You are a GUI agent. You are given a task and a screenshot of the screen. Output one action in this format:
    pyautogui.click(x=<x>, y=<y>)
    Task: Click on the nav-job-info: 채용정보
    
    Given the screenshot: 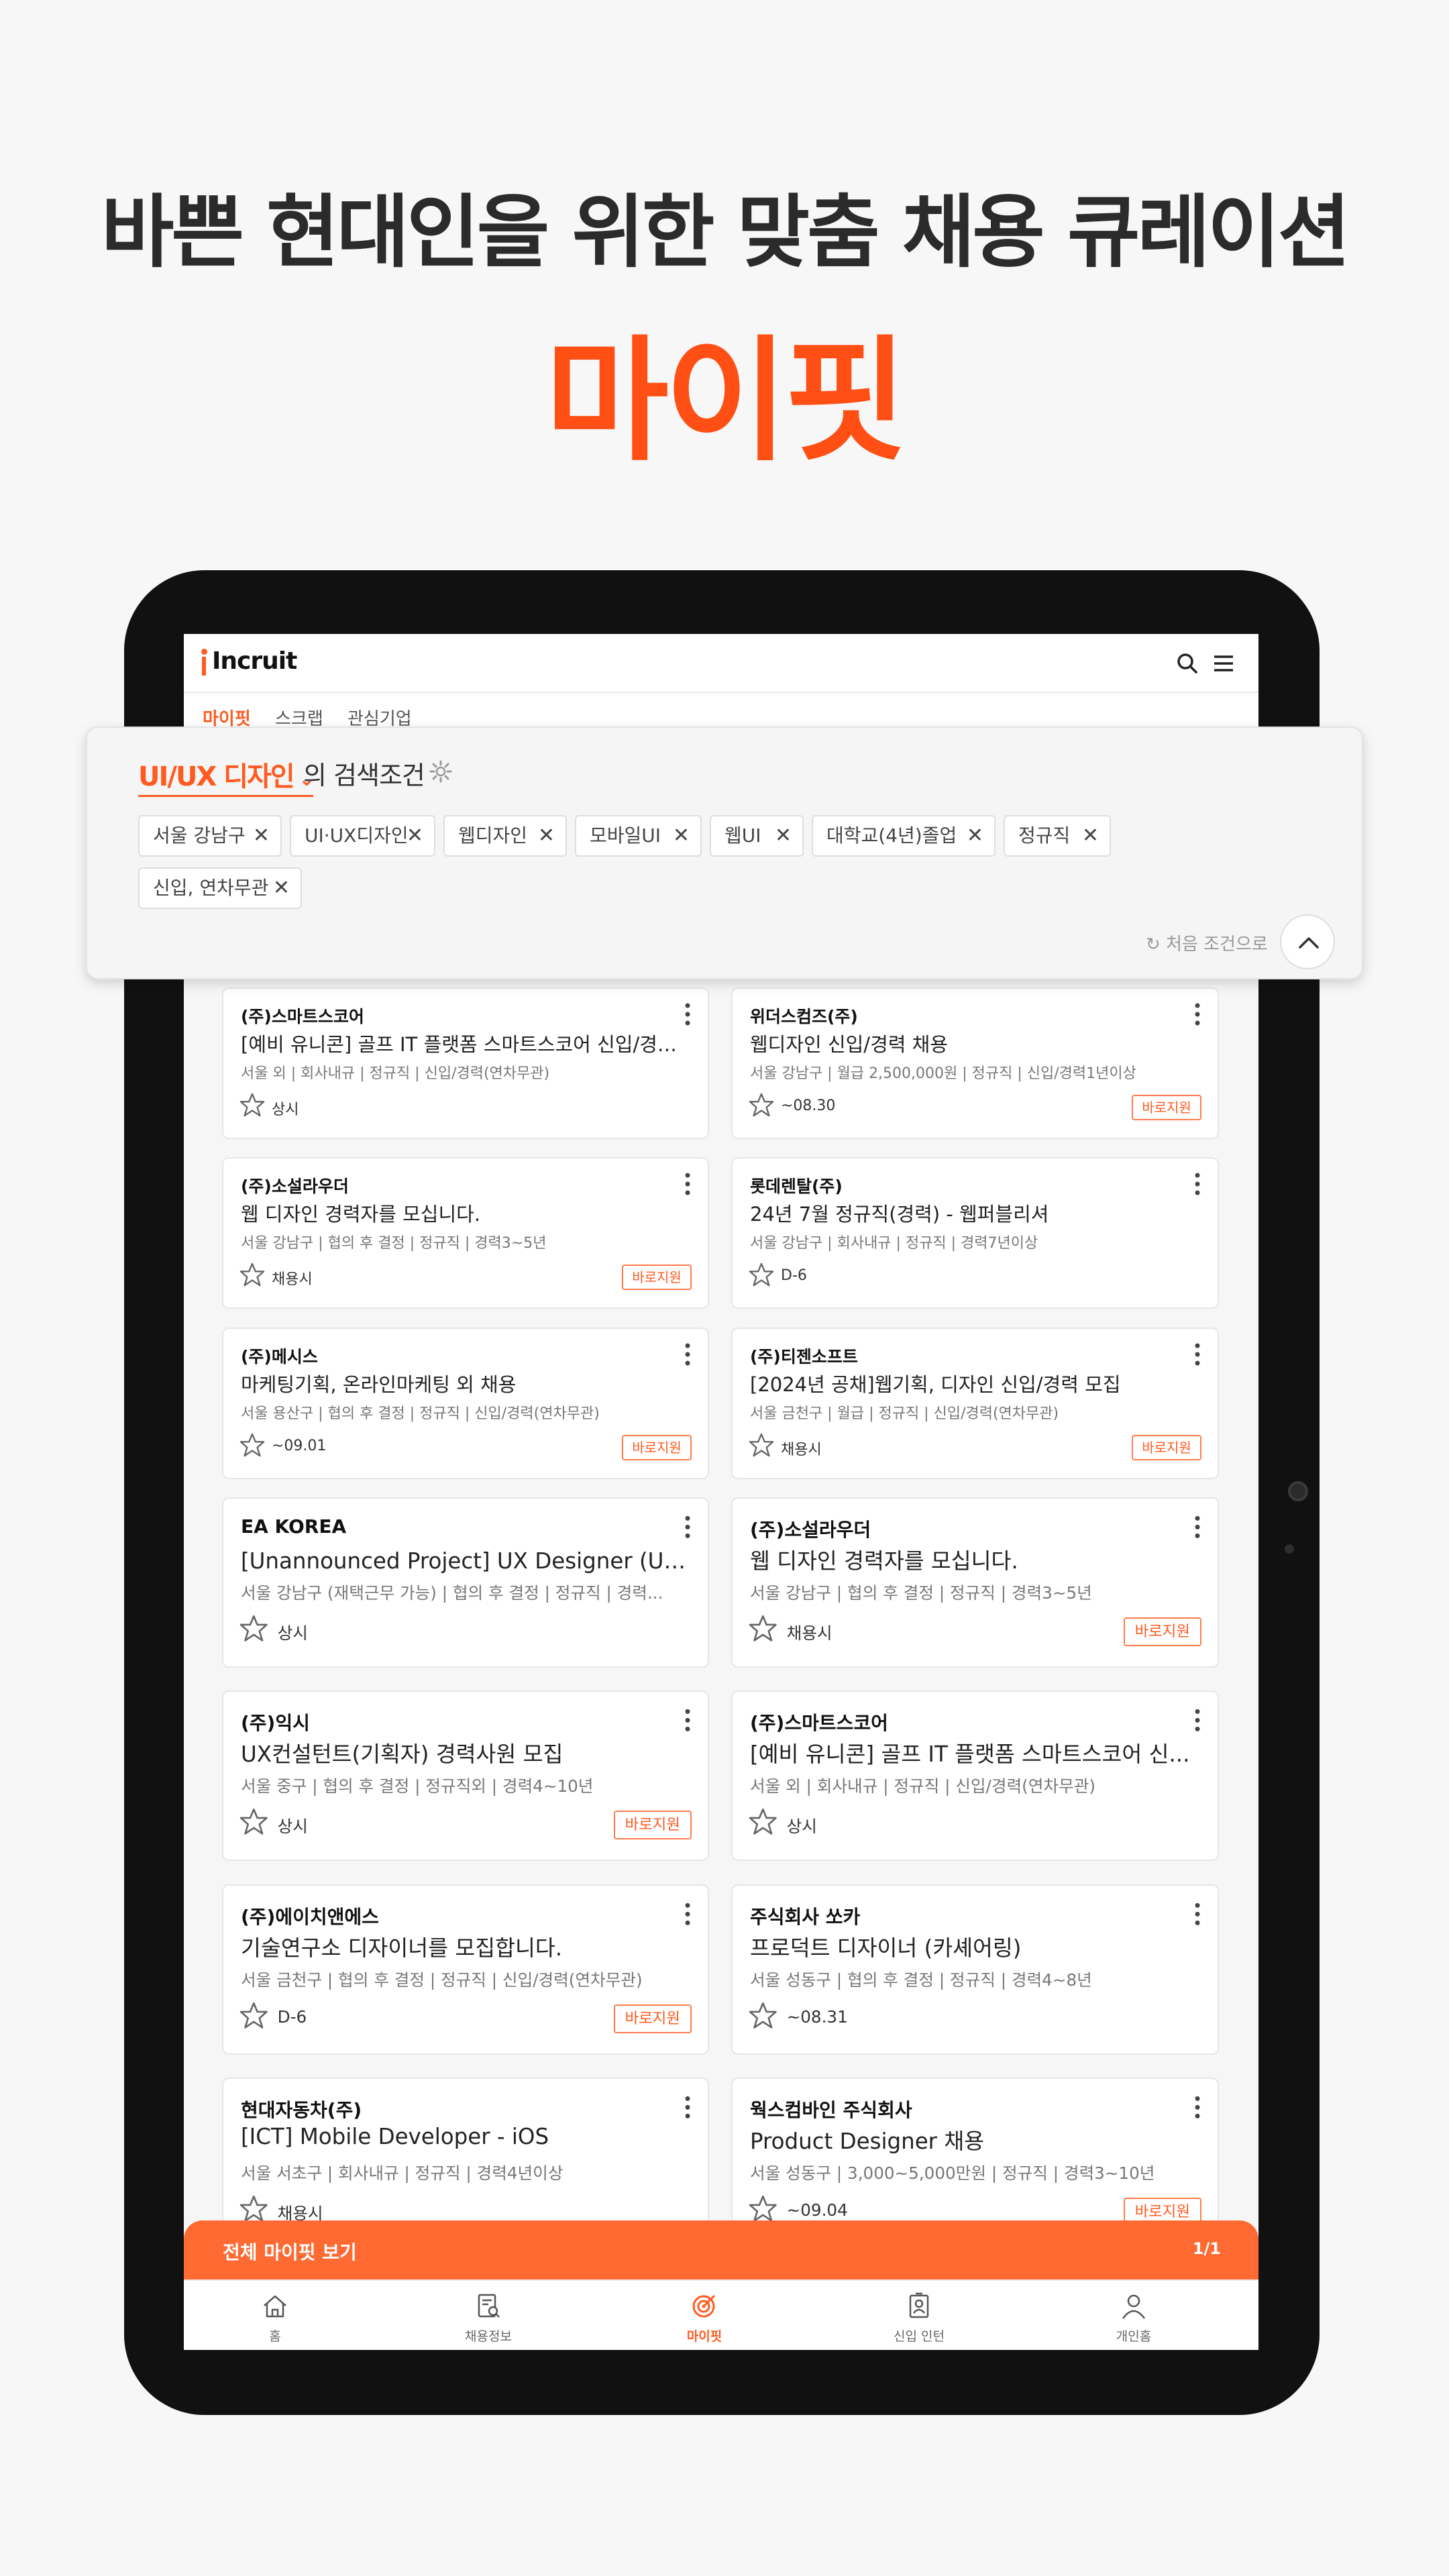 What is the action you would take?
    pyautogui.click(x=488, y=2315)
    